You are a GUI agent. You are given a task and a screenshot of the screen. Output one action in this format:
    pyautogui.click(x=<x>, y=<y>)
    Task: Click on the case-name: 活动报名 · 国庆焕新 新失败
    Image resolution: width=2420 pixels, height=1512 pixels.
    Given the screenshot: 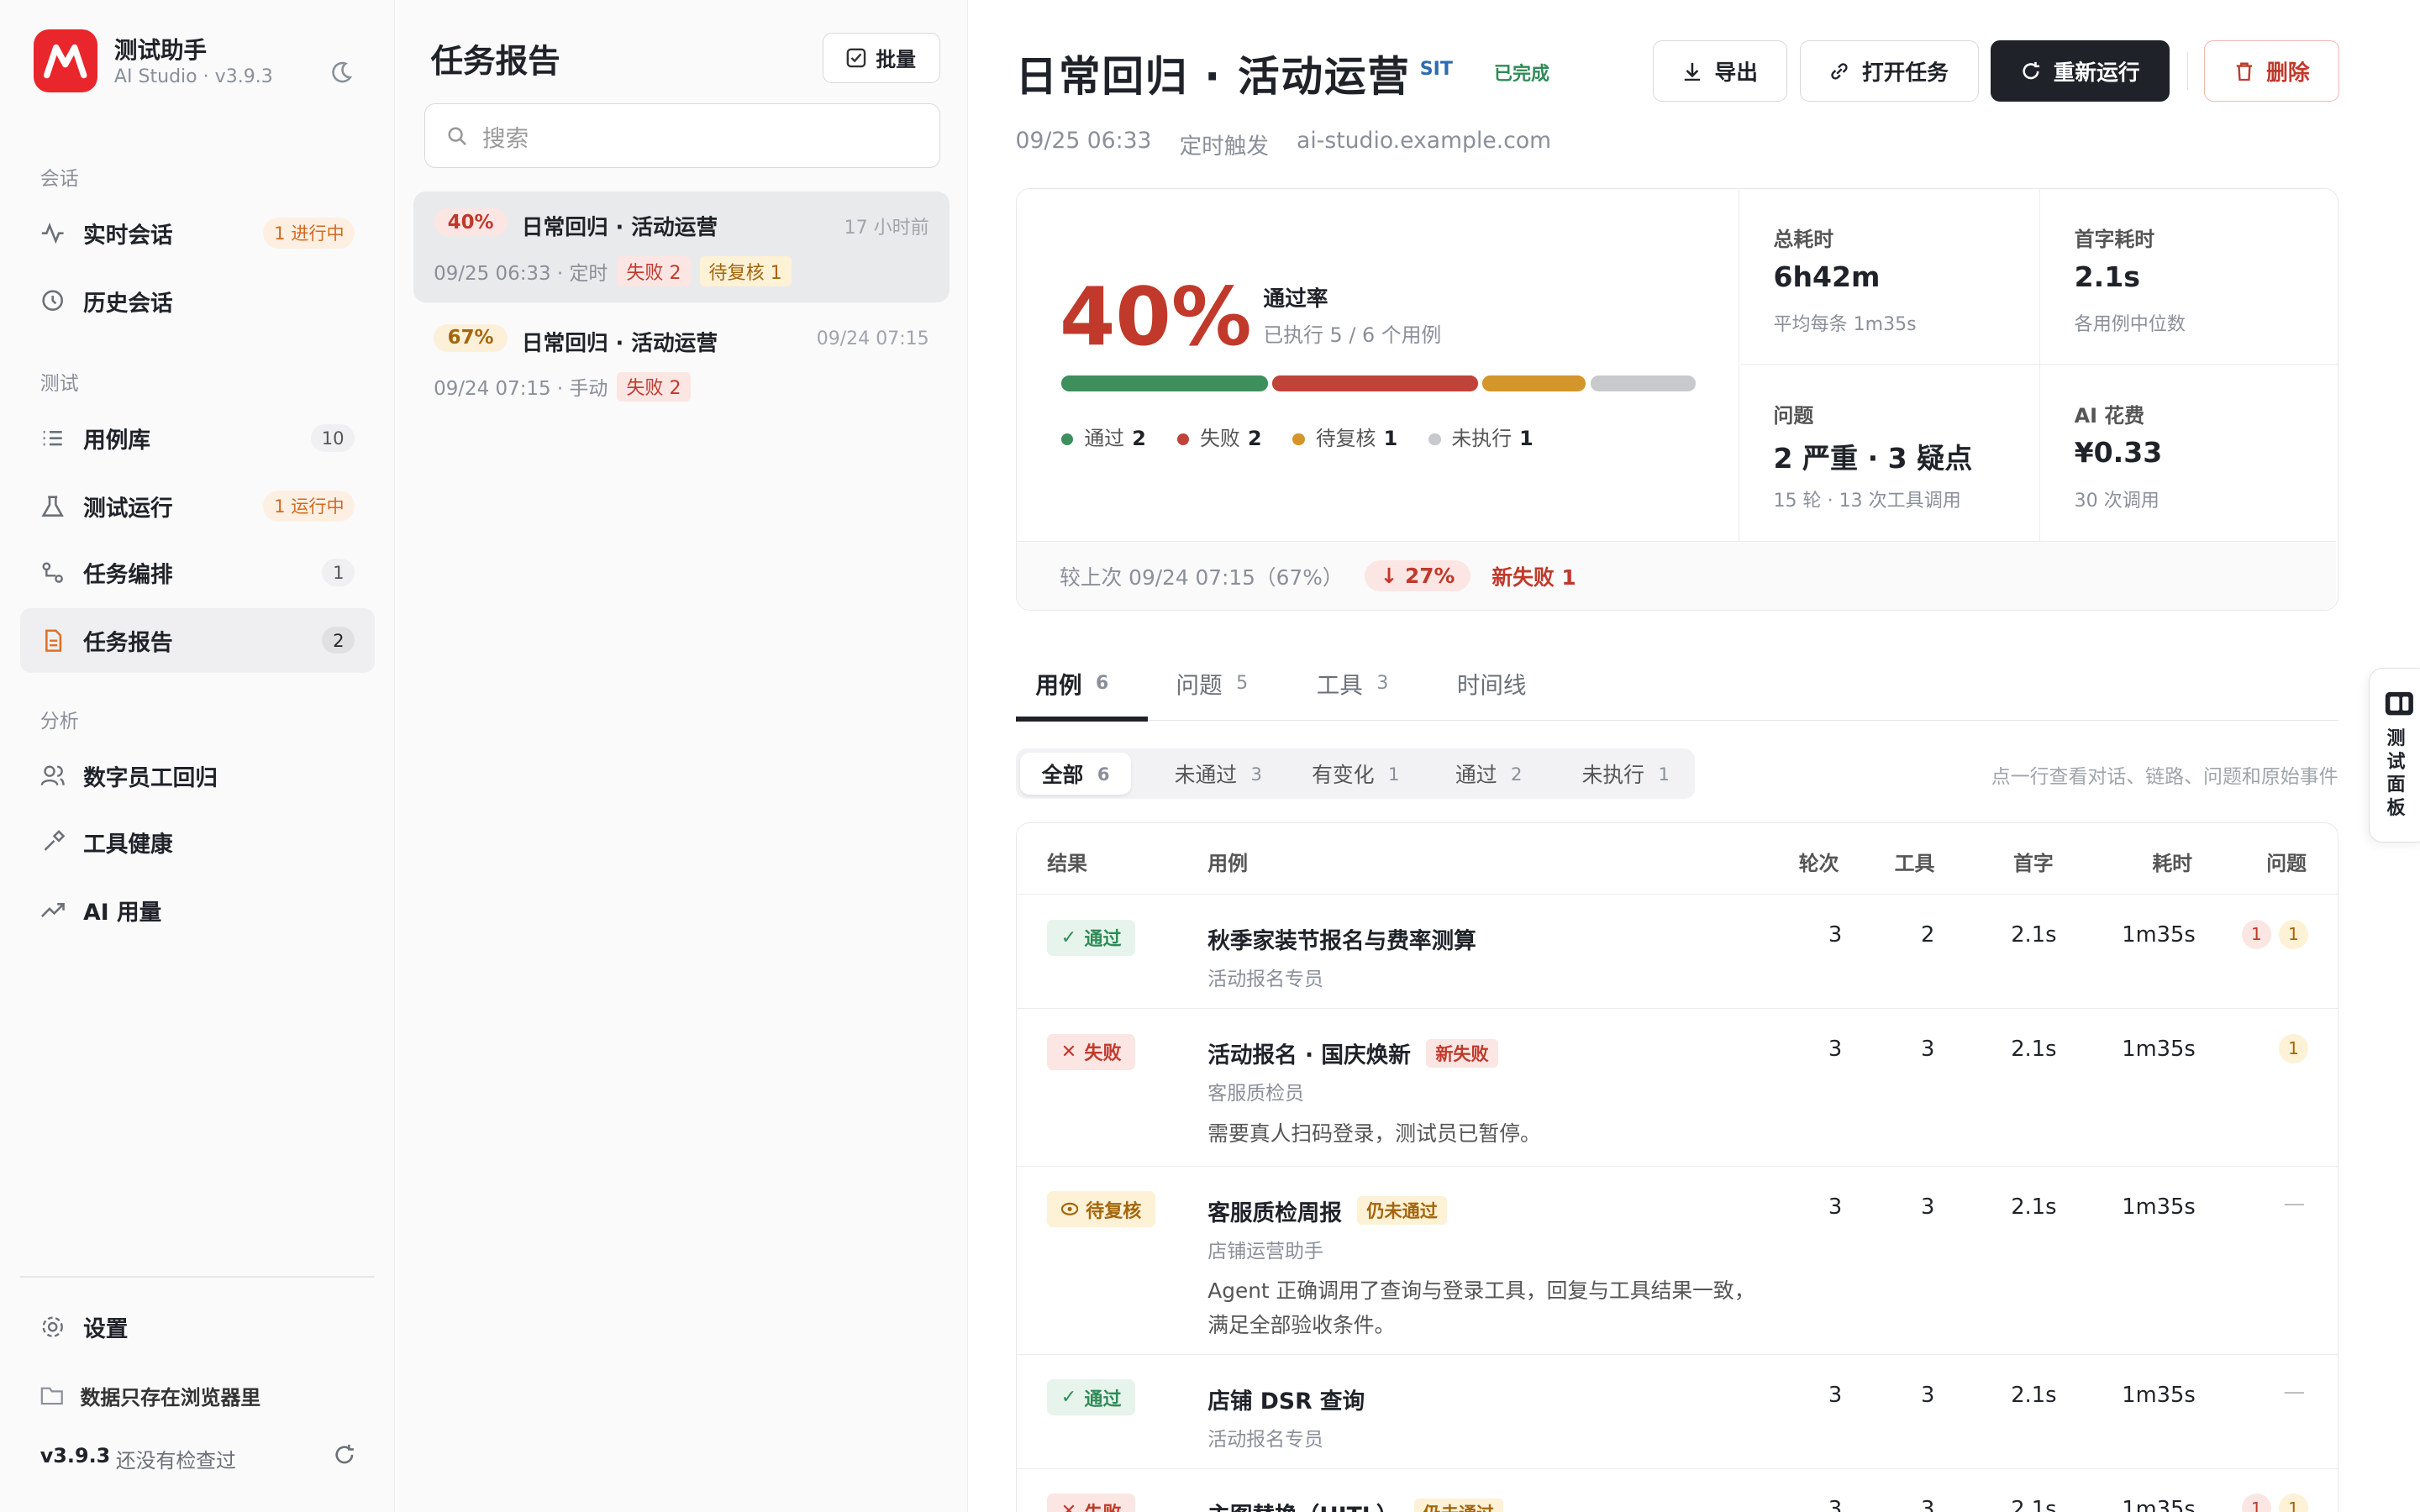 What is the action you would take?
    pyautogui.click(x=1352, y=1053)
    